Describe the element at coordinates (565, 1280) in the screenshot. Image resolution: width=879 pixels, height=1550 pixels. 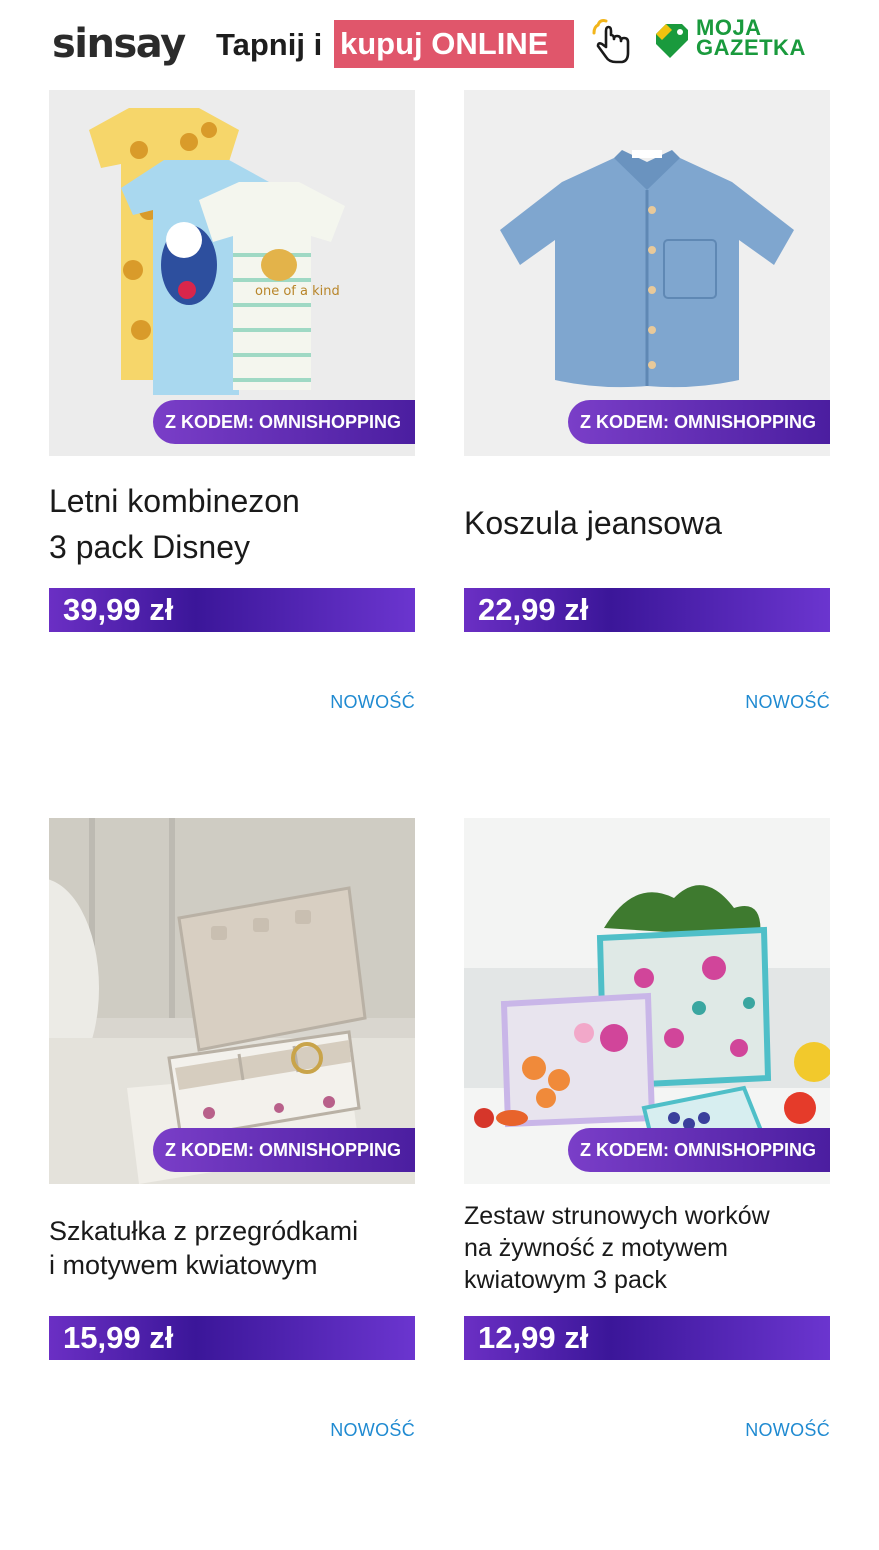
I see `title-line: kwiatowym 3 pack` at that location.